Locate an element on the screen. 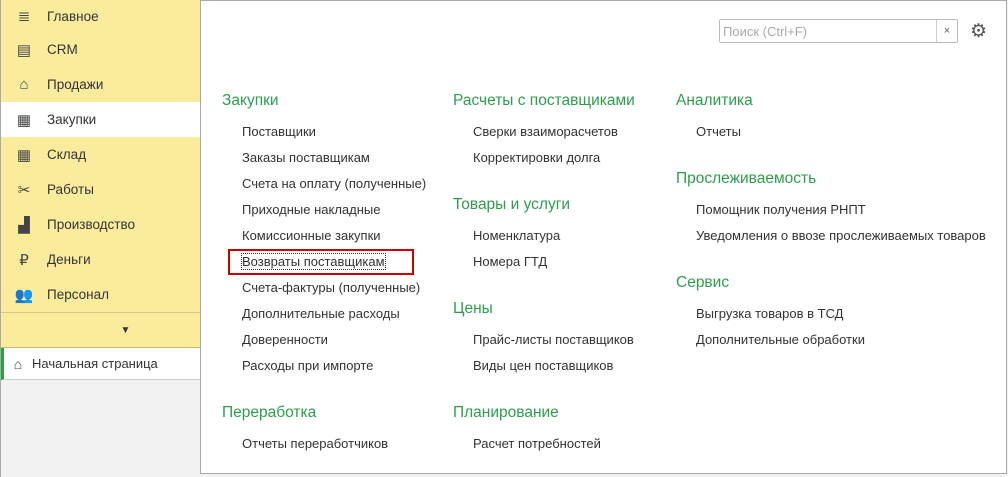 The height and width of the screenshot is (477, 1008). command-link-label: Заказы поставщикам is located at coordinates (306, 157).